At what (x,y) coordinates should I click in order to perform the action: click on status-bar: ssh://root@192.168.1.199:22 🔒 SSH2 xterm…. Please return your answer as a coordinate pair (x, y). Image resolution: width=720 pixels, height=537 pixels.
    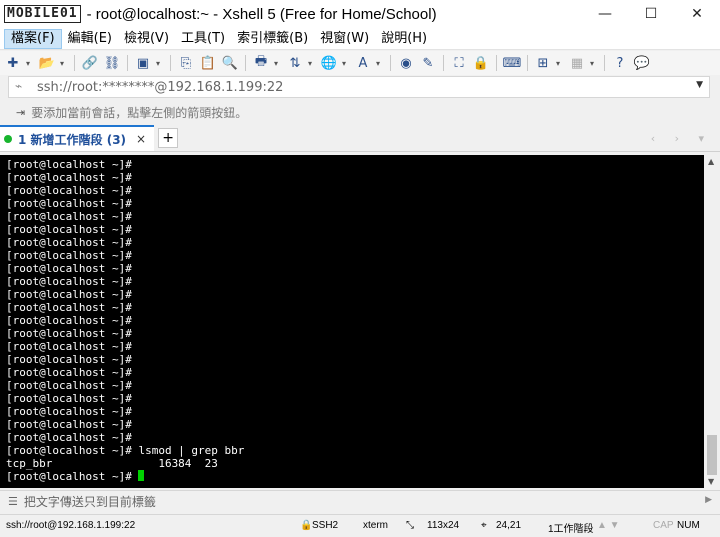
    Looking at the image, I should click on (360, 525).